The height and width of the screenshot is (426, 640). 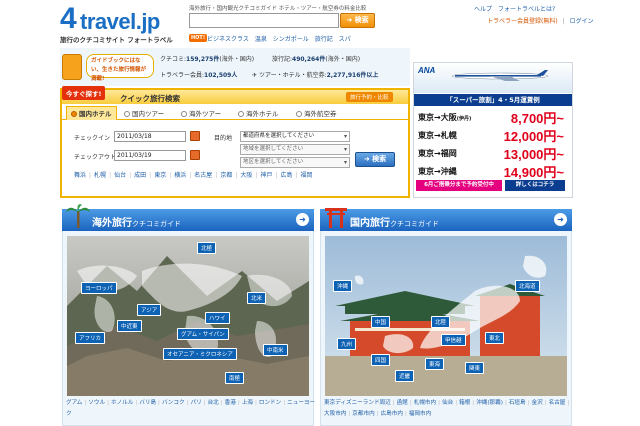 What do you see at coordinates (267, 403) in the screenshot?
I see `location-link: ロンドン` at bounding box center [267, 403].